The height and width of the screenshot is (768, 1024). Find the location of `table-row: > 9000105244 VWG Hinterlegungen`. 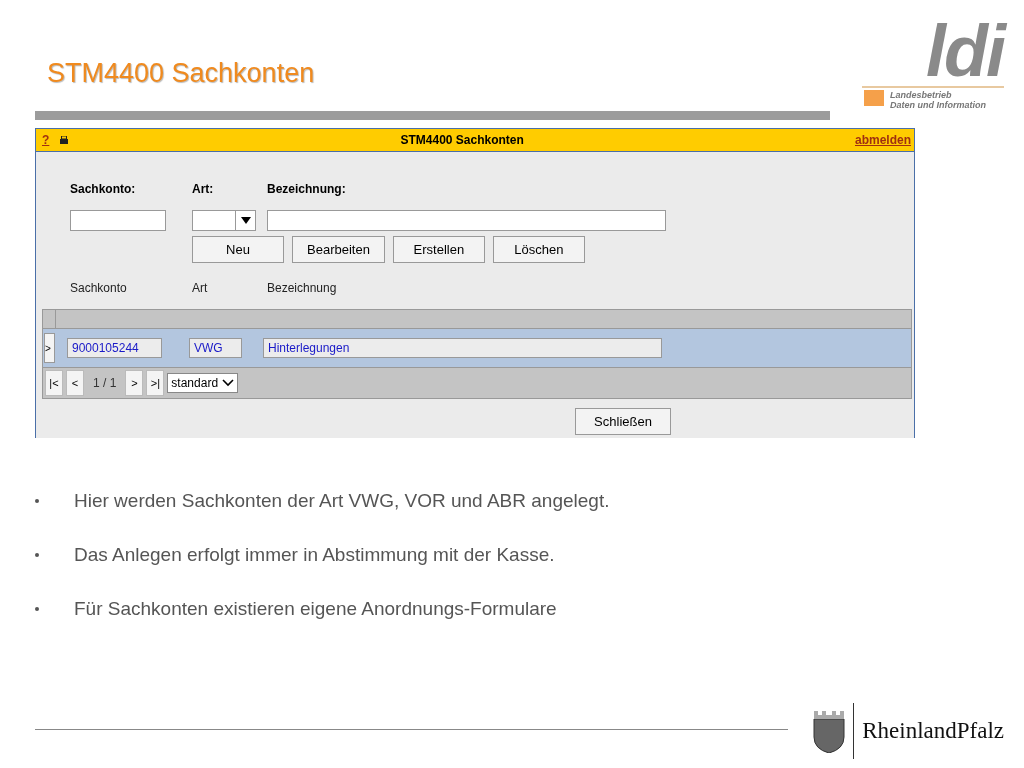

table-row: > 9000105244 VWG Hinterlegungen is located at coordinates (477, 348).